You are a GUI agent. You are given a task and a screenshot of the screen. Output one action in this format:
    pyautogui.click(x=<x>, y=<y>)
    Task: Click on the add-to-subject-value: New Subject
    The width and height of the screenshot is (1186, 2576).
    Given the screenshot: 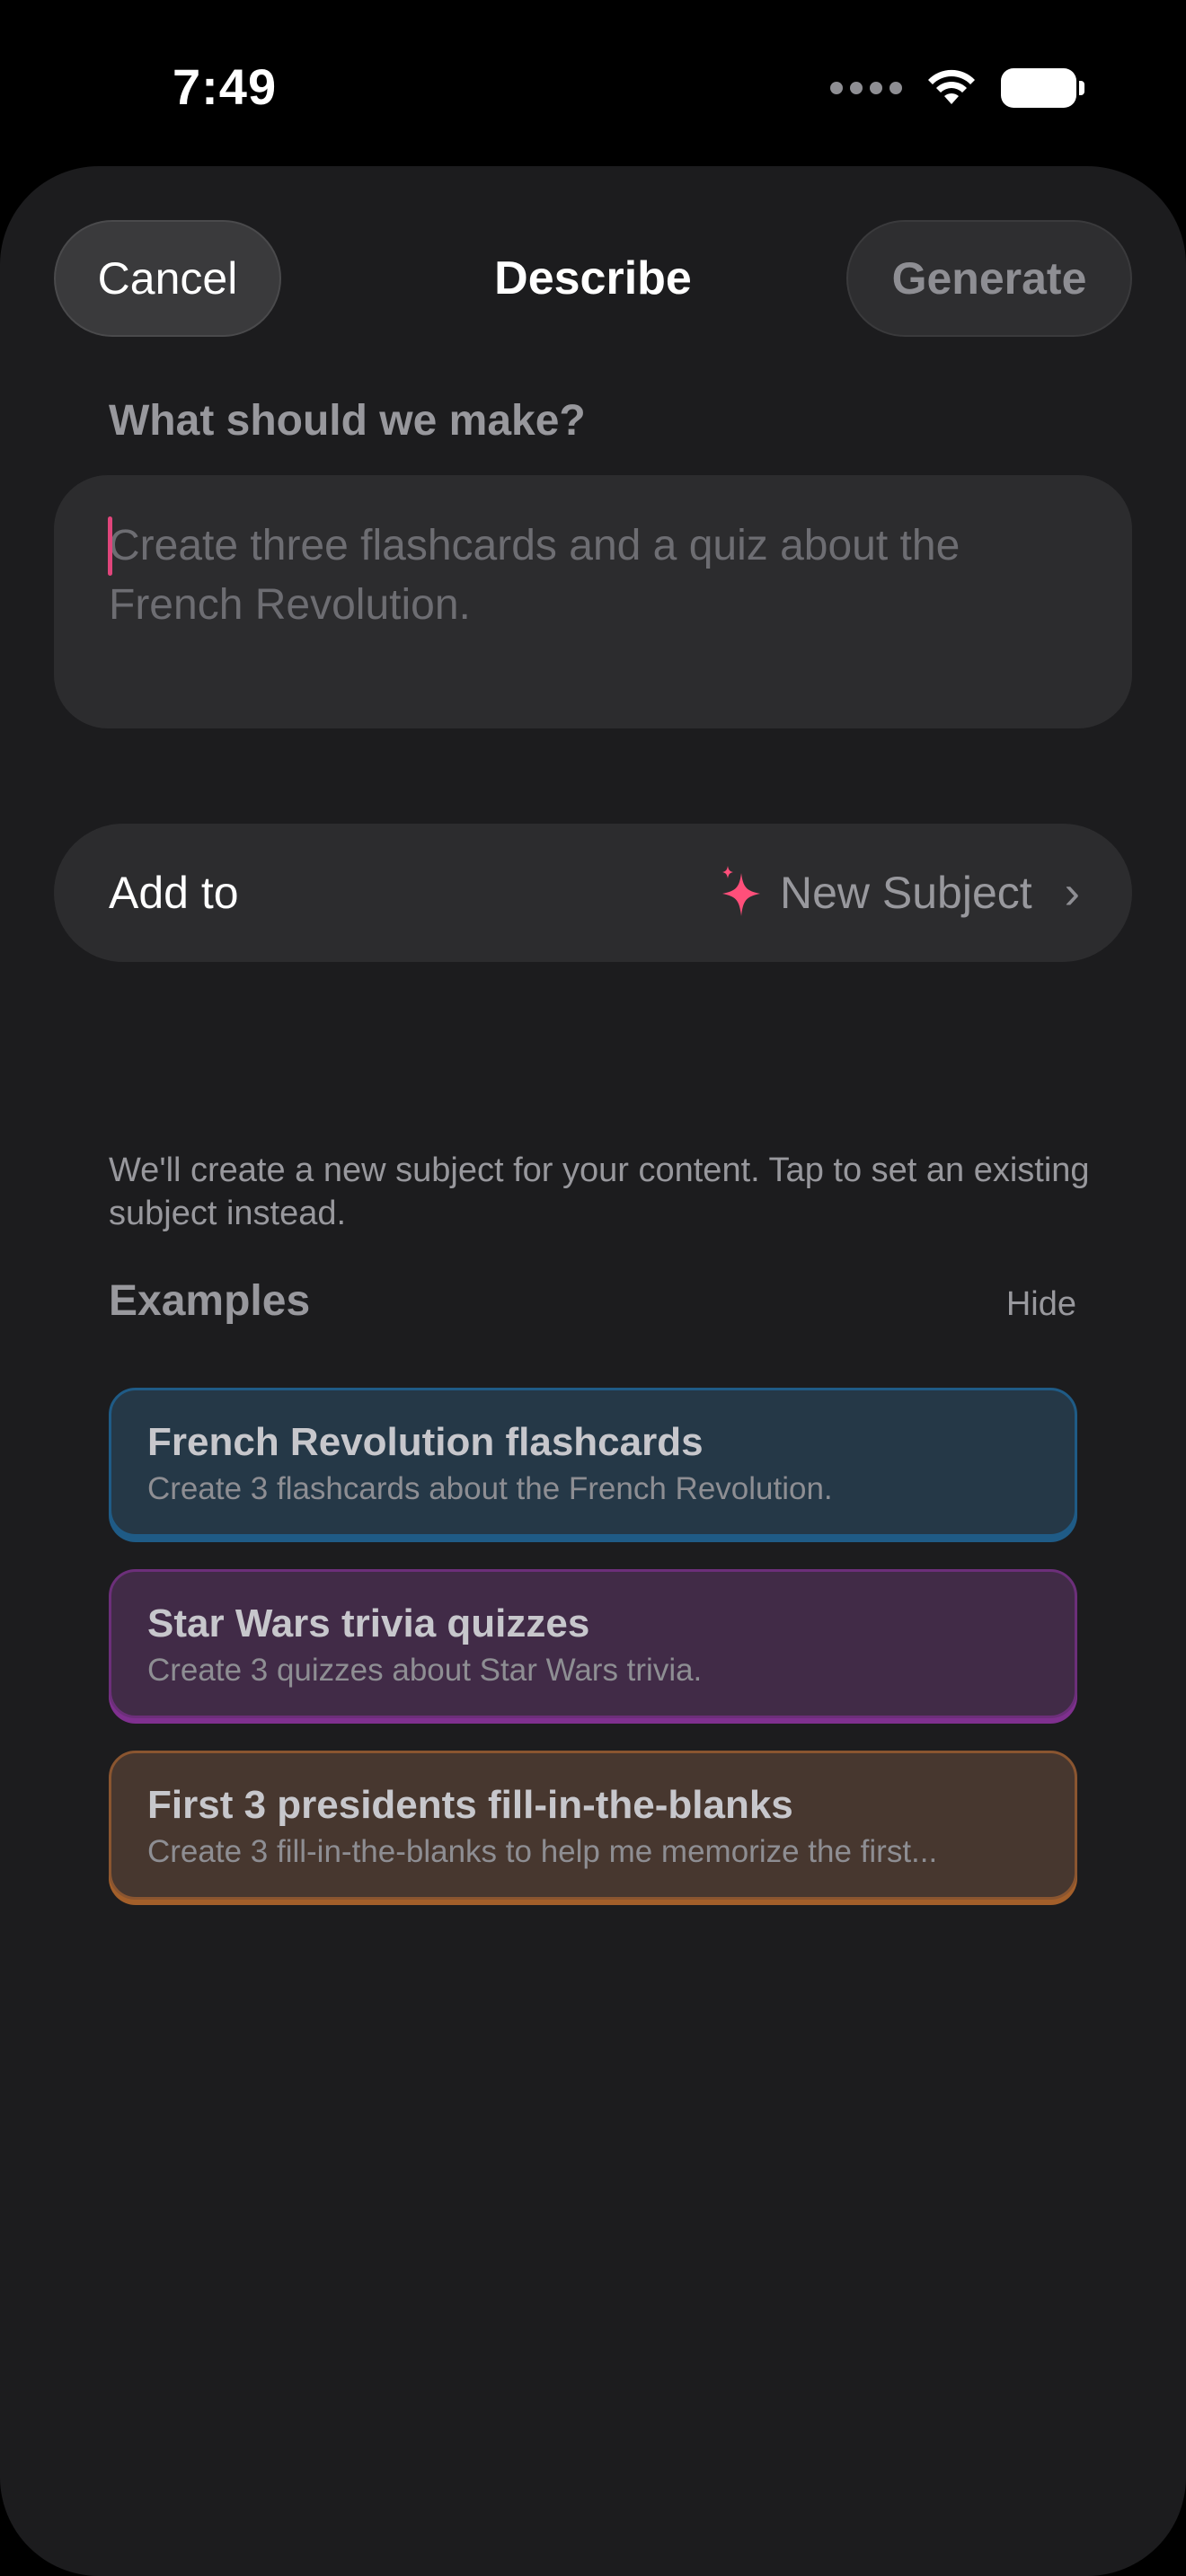 What is the action you would take?
    pyautogui.click(x=905, y=893)
    